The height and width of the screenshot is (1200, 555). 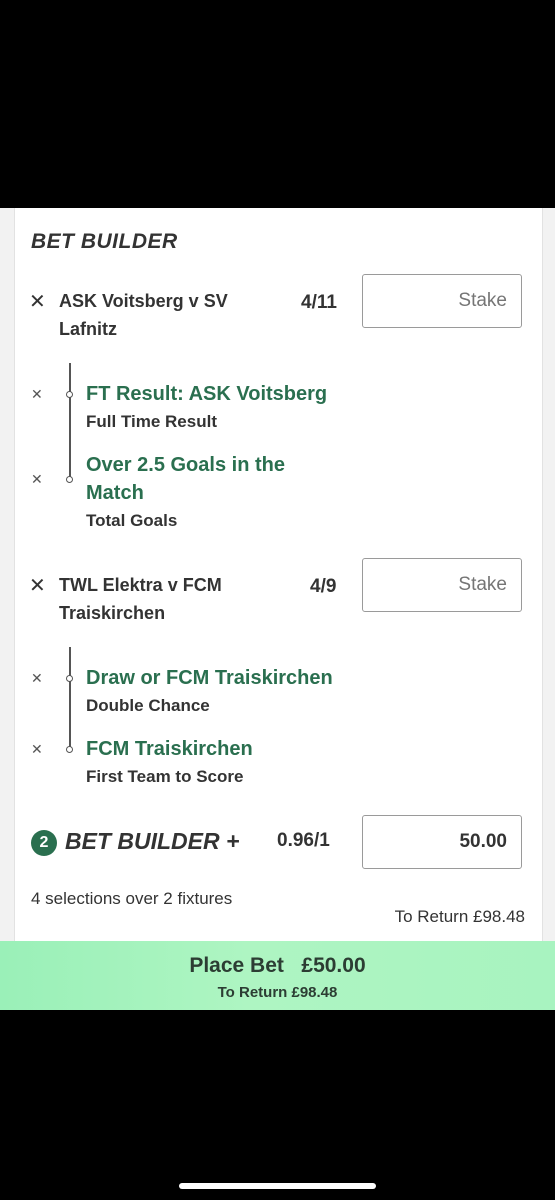 I want to click on fixture-name-line1: ASK Voitsberg v SV, so click(x=143, y=301).